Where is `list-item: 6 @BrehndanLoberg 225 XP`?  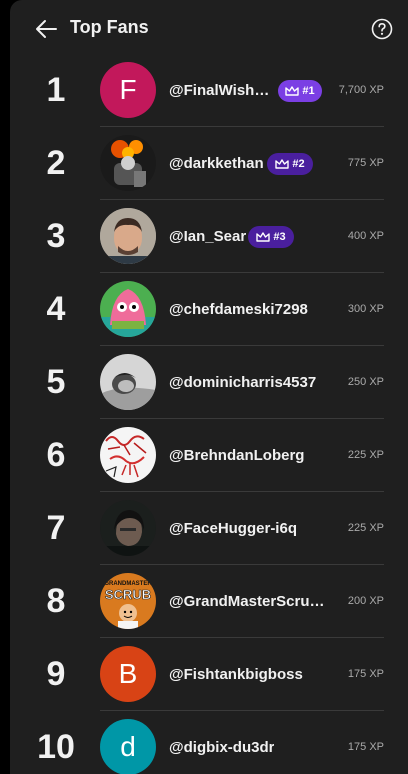 list-item: 6 @BrehndanLoberg 225 XP is located at coordinates (209, 455).